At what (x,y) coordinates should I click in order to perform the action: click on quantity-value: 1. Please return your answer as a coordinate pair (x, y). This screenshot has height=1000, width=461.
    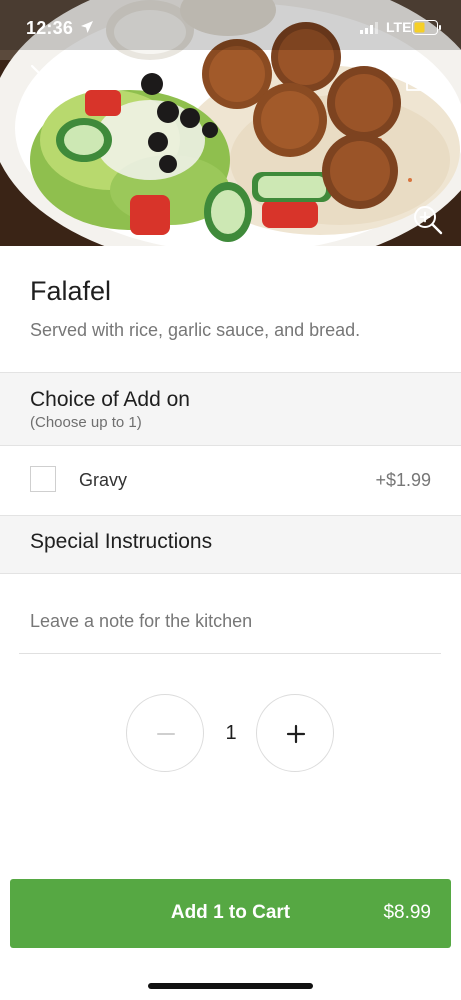
    Looking at the image, I should click on (231, 733).